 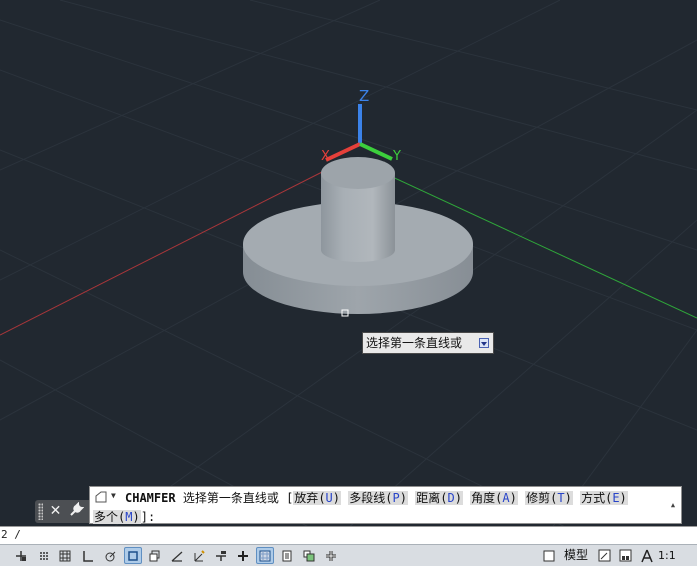 I want to click on annotation-scale-value: 1:1, so click(x=667, y=555).